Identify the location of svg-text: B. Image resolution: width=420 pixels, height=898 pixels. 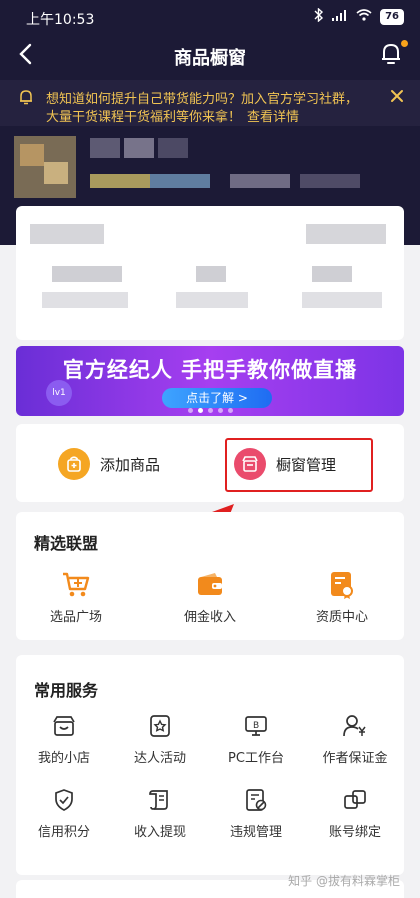
(256, 726).